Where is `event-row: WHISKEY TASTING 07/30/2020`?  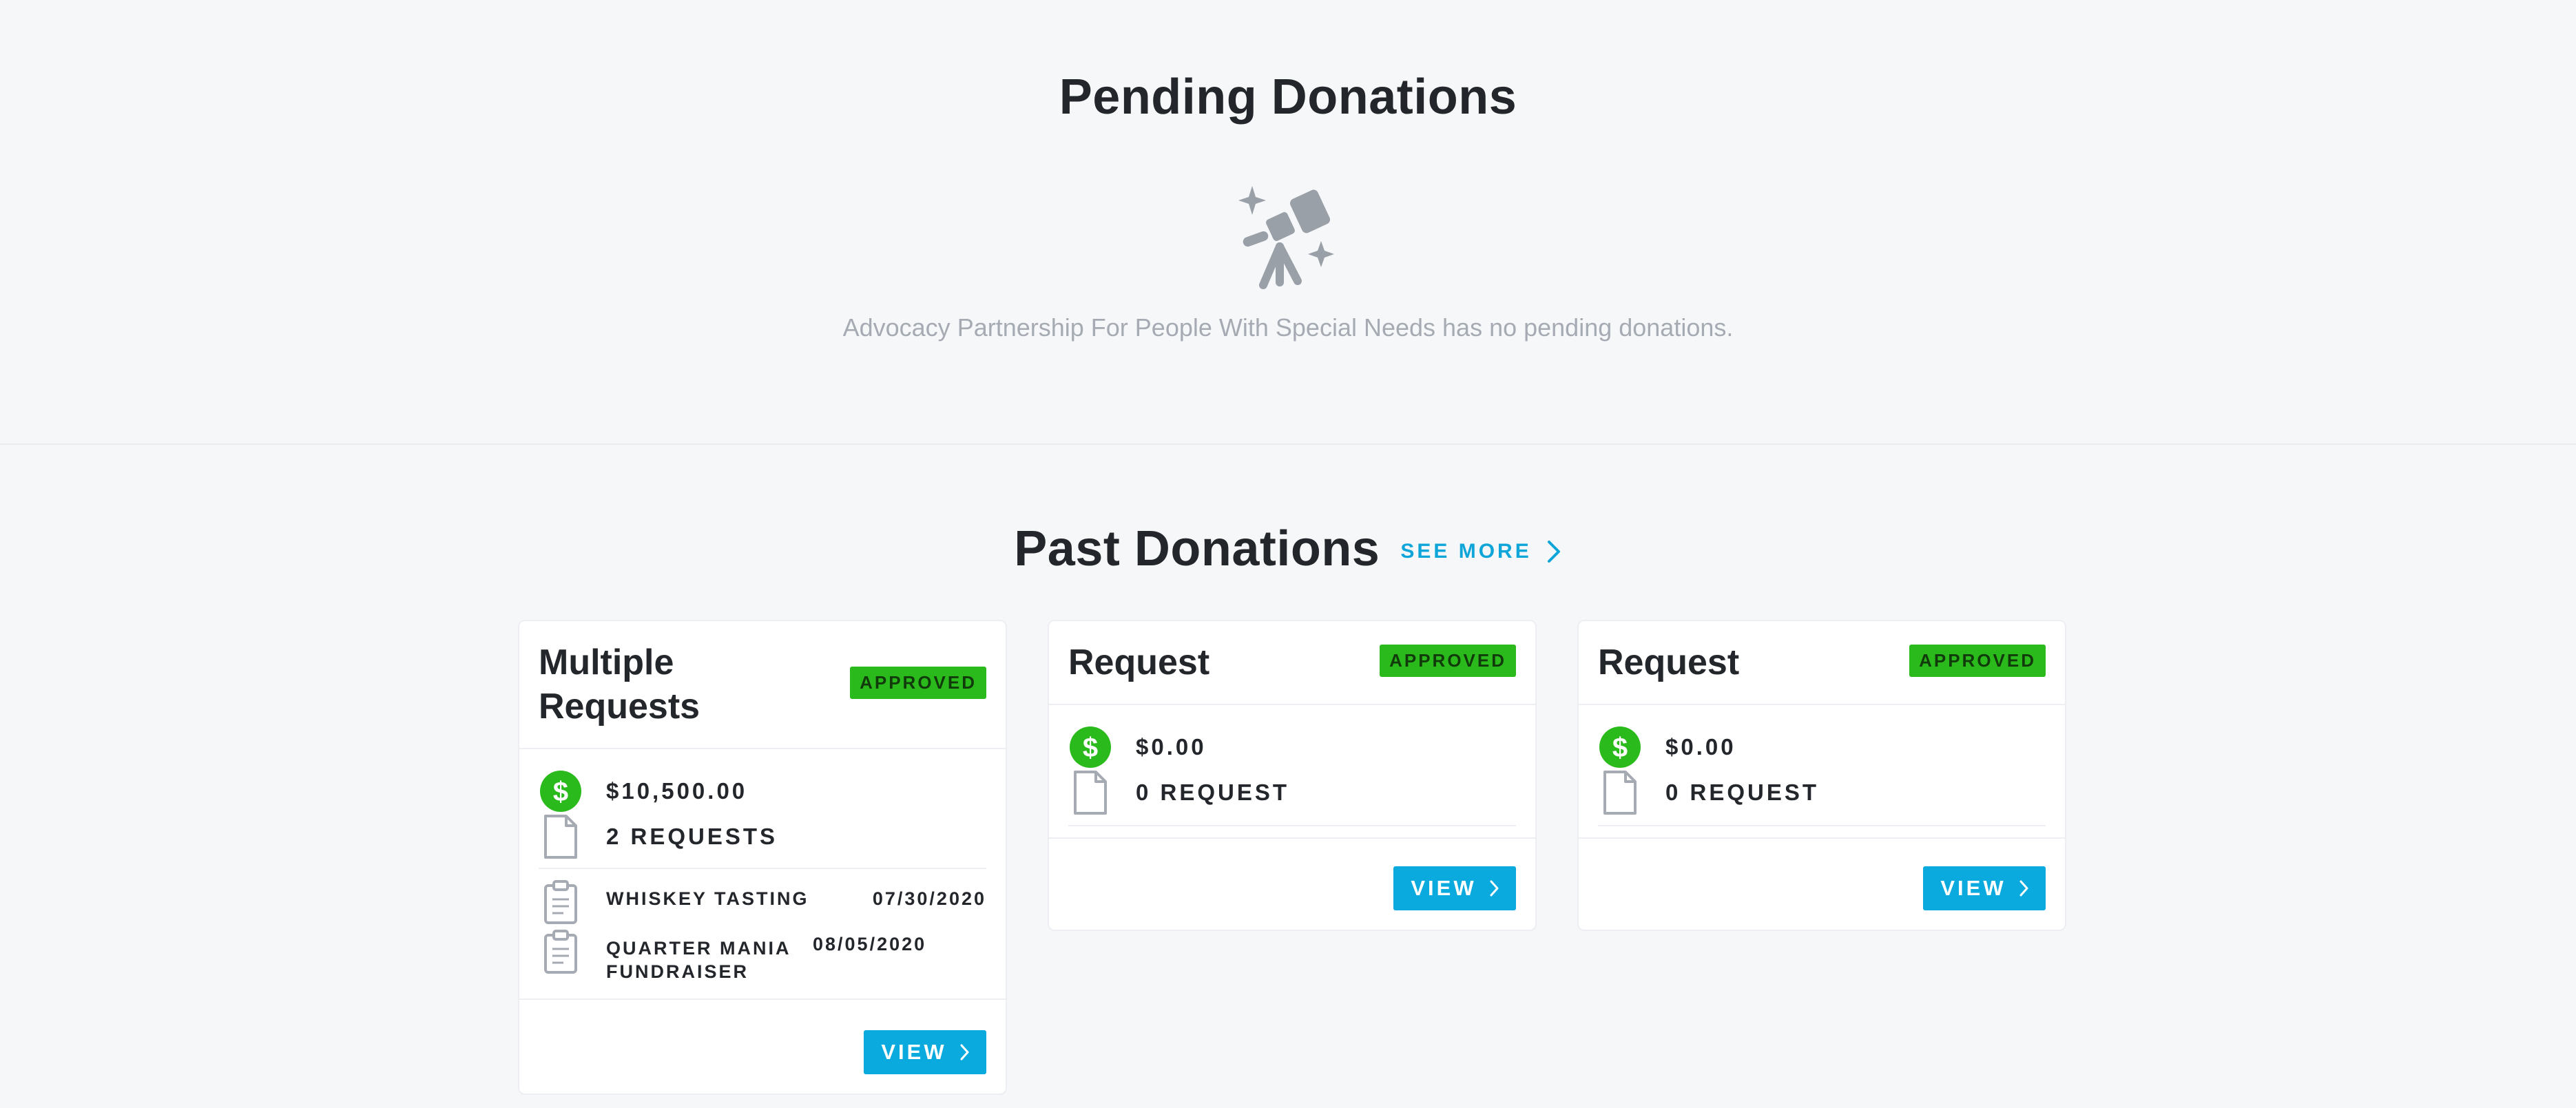 event-row: WHISKEY TASTING 07/30/2020 is located at coordinates (762, 902).